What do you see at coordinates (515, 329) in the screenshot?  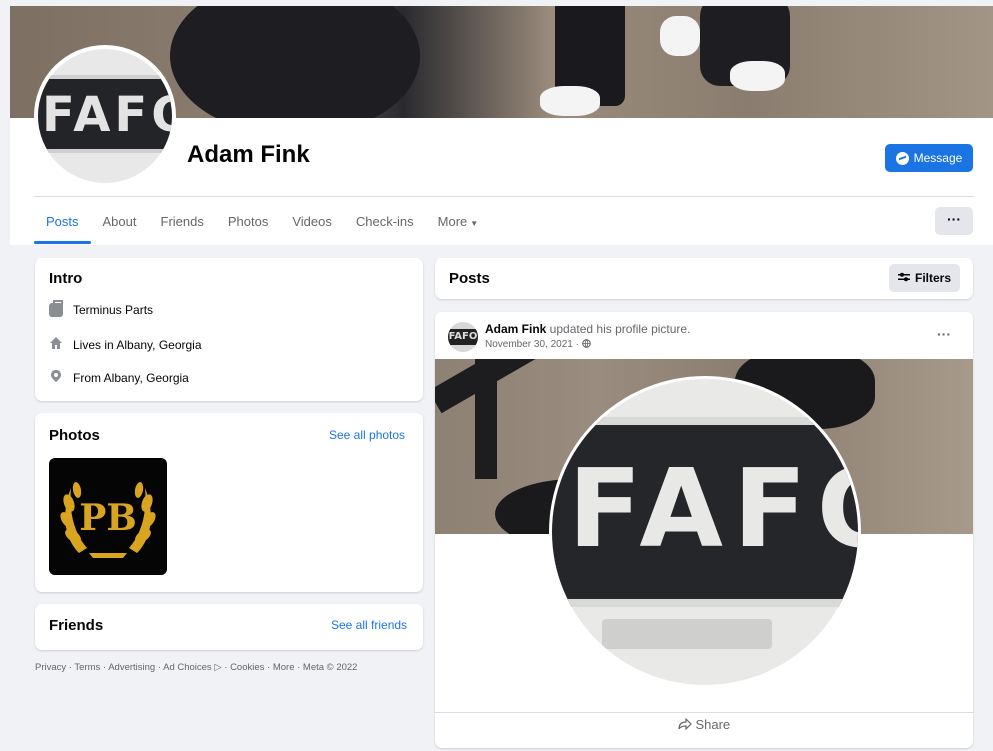 I see `post-author-name: Adam Fink` at bounding box center [515, 329].